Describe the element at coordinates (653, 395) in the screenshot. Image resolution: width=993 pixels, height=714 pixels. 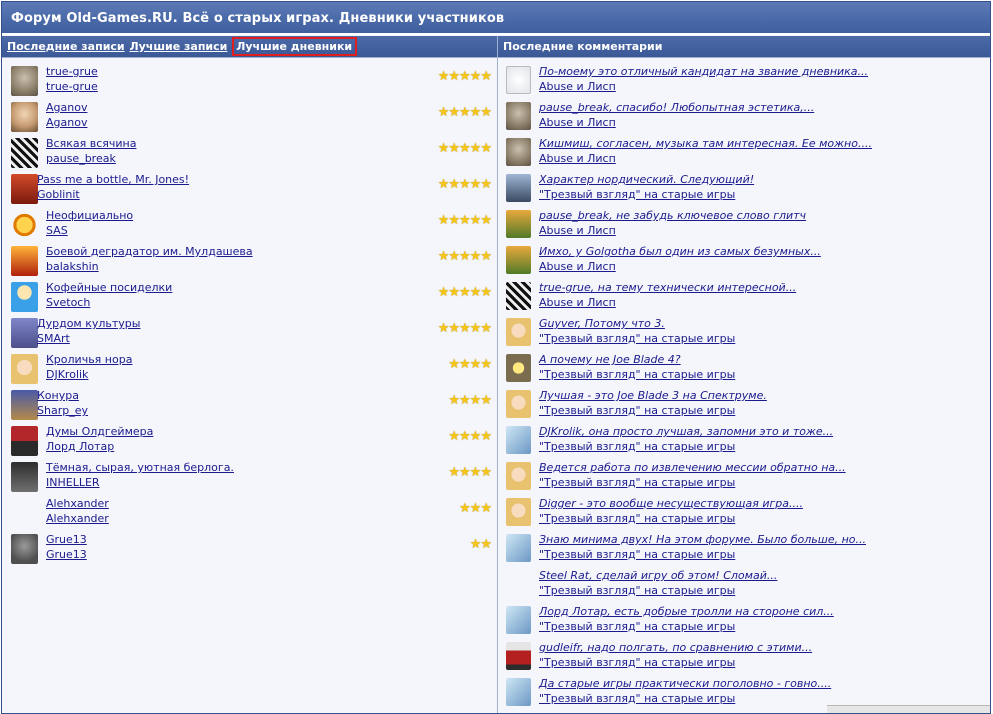
I see `comment-link: Лучшая - это Joe Blade 3 на Спектруме.` at that location.